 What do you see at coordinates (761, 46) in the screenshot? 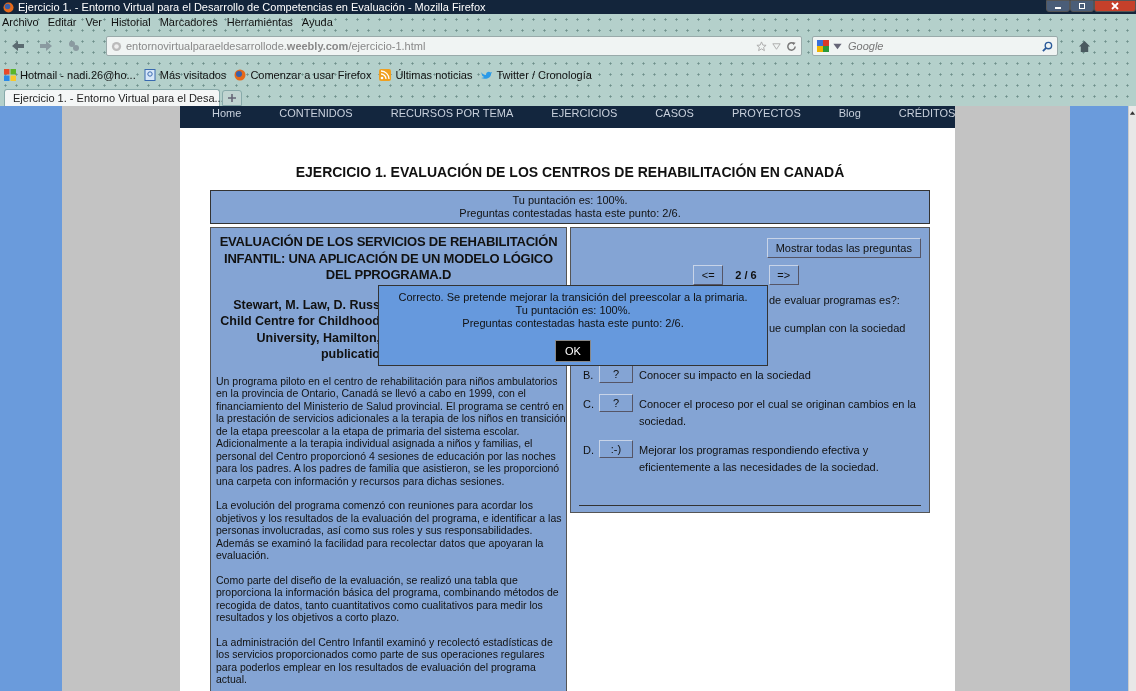
I see `star-icon` at bounding box center [761, 46].